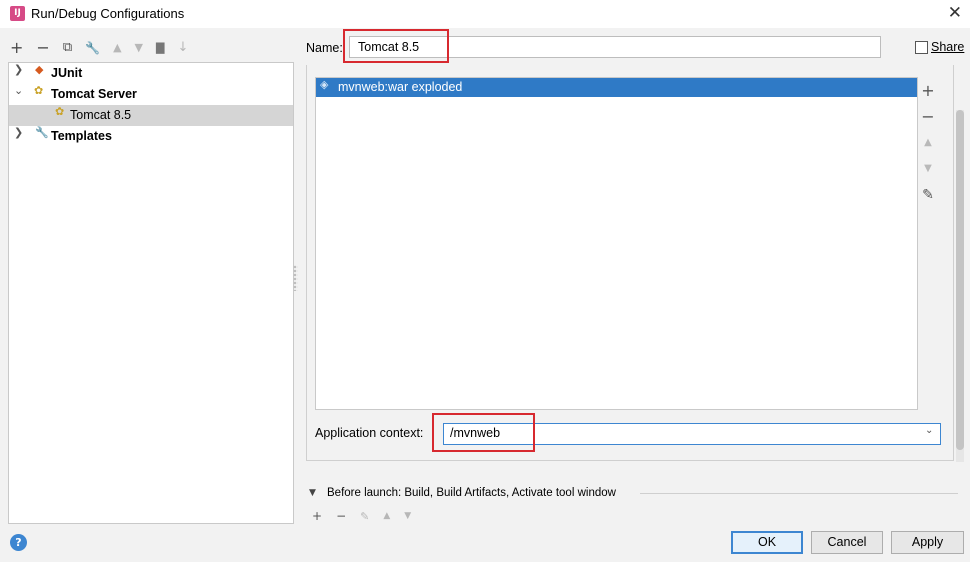 This screenshot has height=562, width=970. I want to click on app-context-value: /mvnweb, so click(475, 433).